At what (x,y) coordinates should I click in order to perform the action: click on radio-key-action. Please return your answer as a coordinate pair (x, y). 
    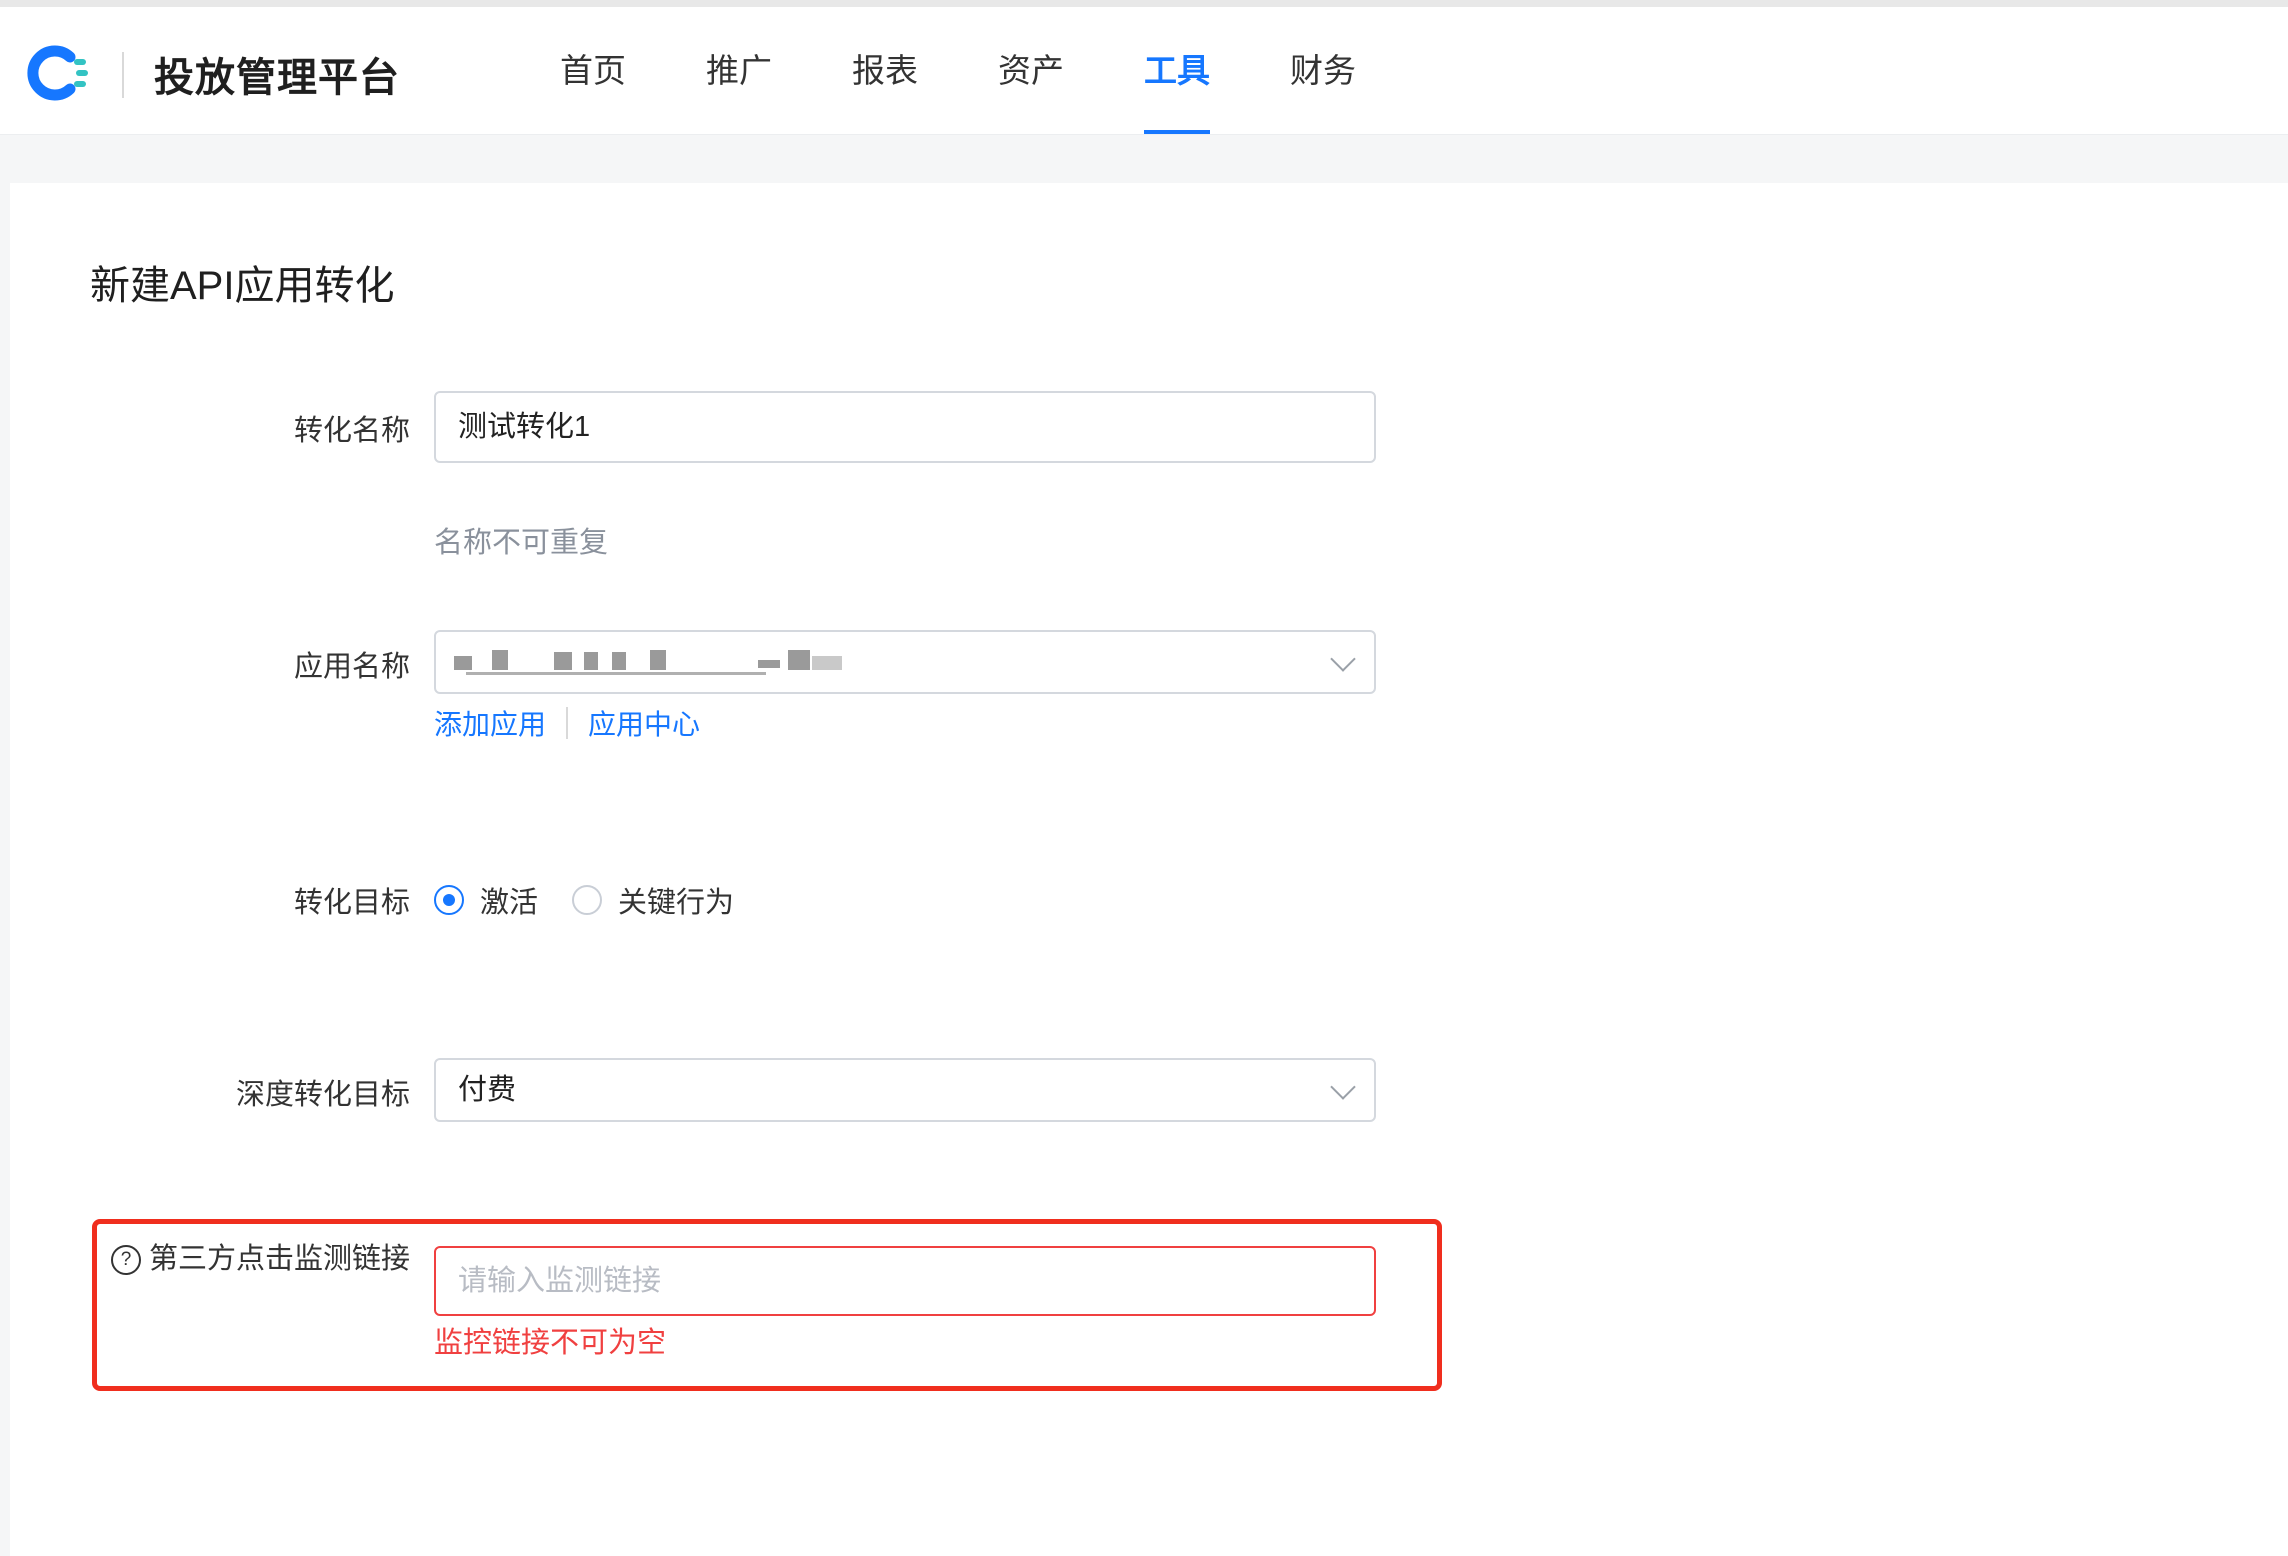
    Looking at the image, I should click on (587, 900).